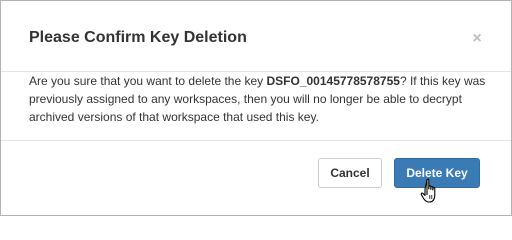 Image resolution: width=512 pixels, height=240 pixels. Describe the element at coordinates (437, 173) in the screenshot. I see `delete-key-button: Delete Key` at that location.